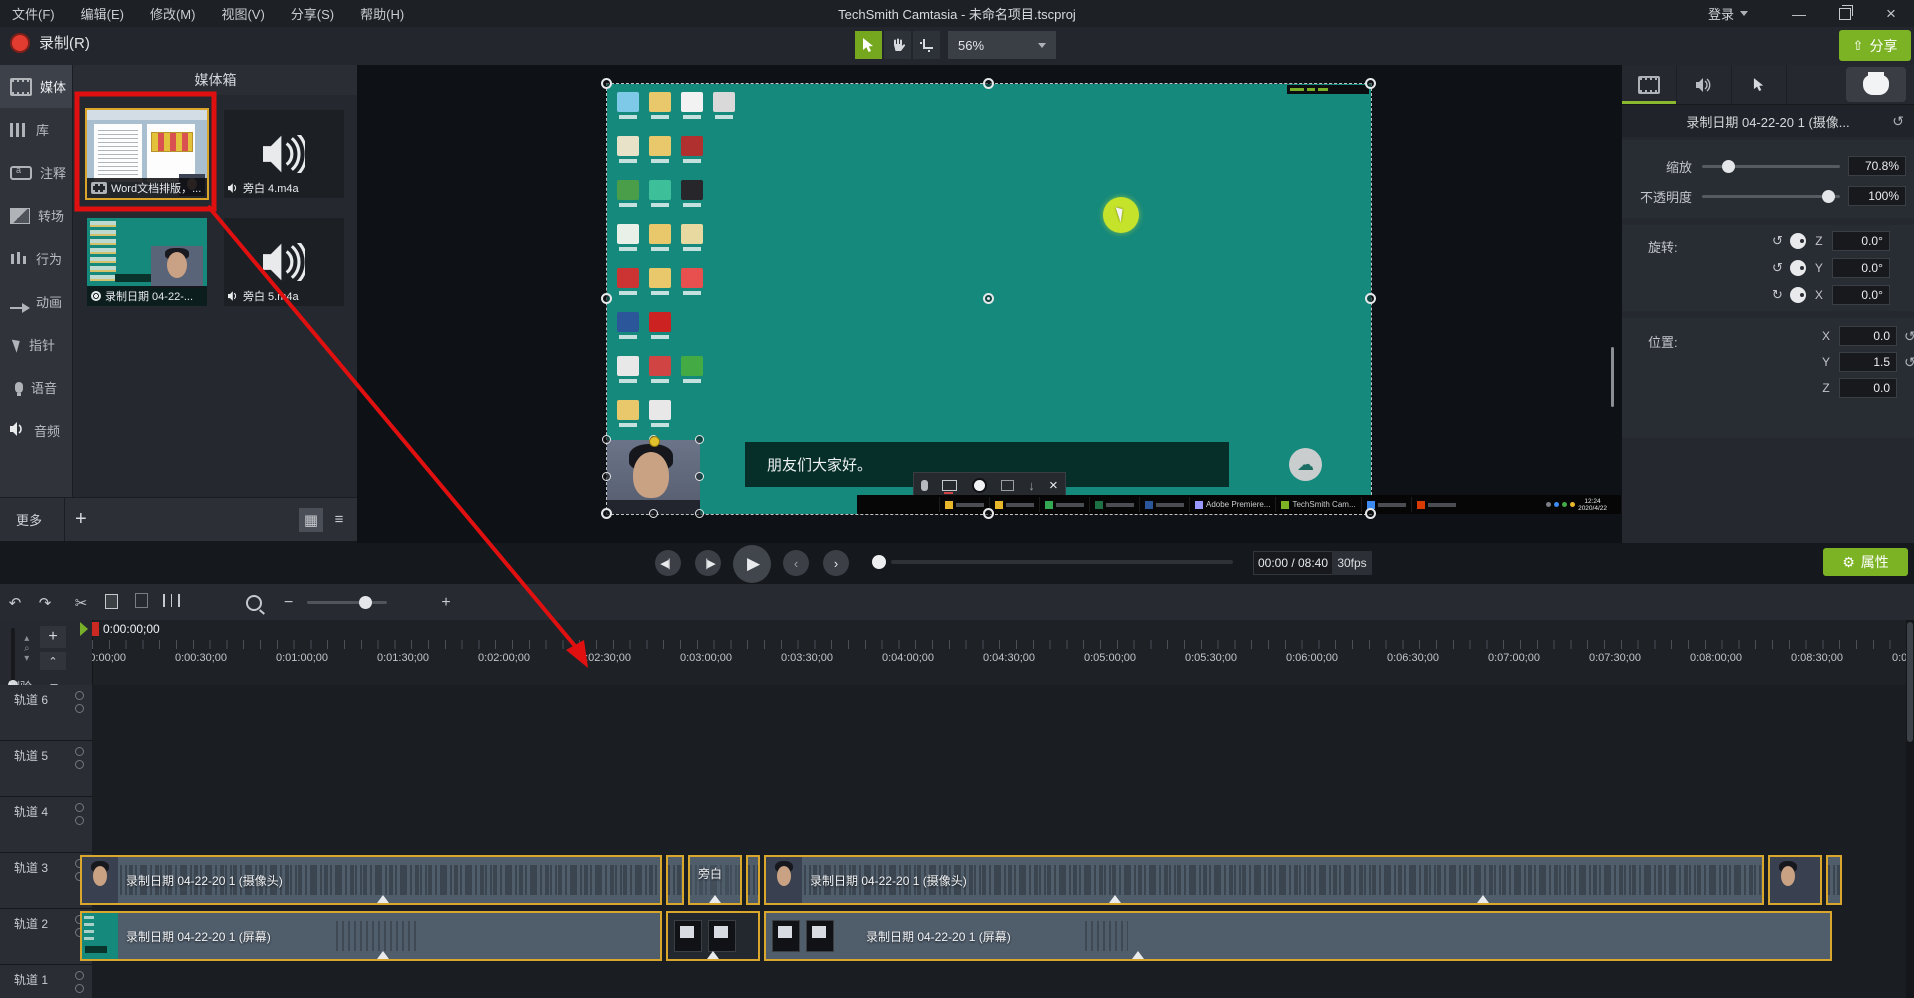 Image resolution: width=1914 pixels, height=998 pixels. What do you see at coordinates (29, 519) in the screenshot?
I see `more-button: 更多` at bounding box center [29, 519].